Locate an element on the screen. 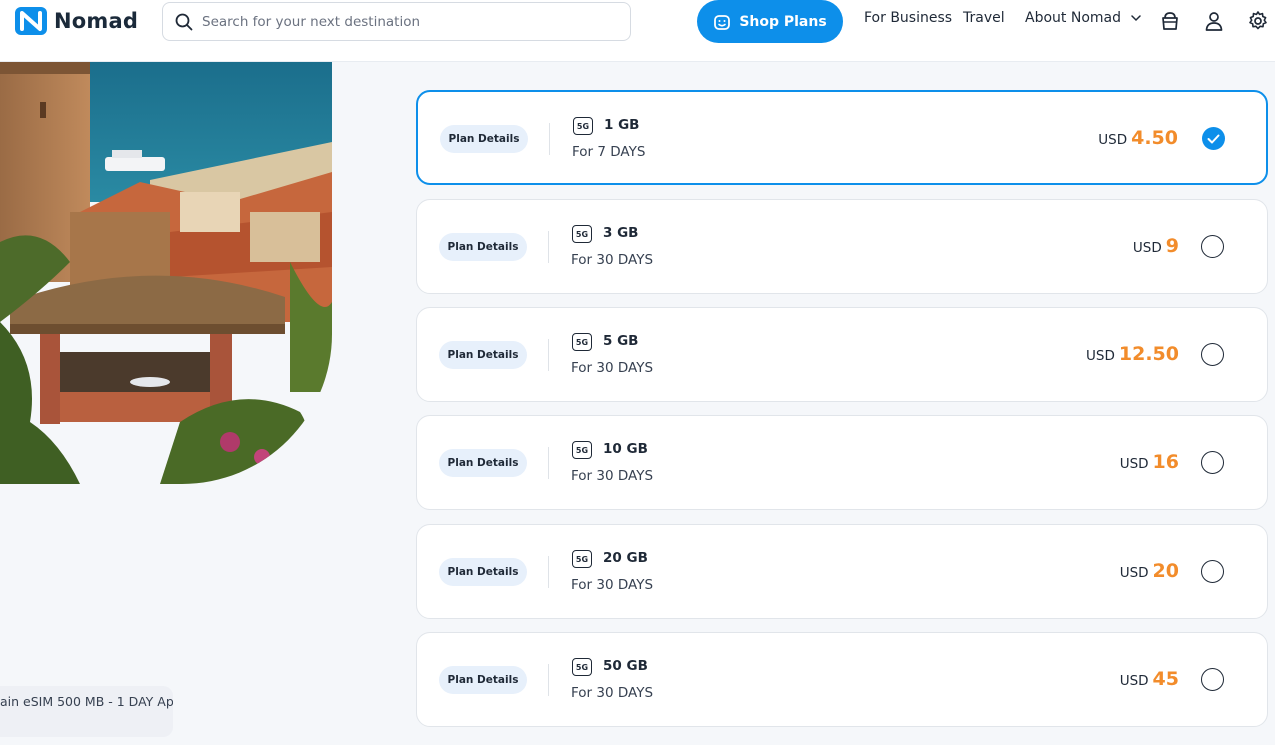 This screenshot has height=745, width=1275. plan-price: USD 12.50 is located at coordinates (1132, 354).